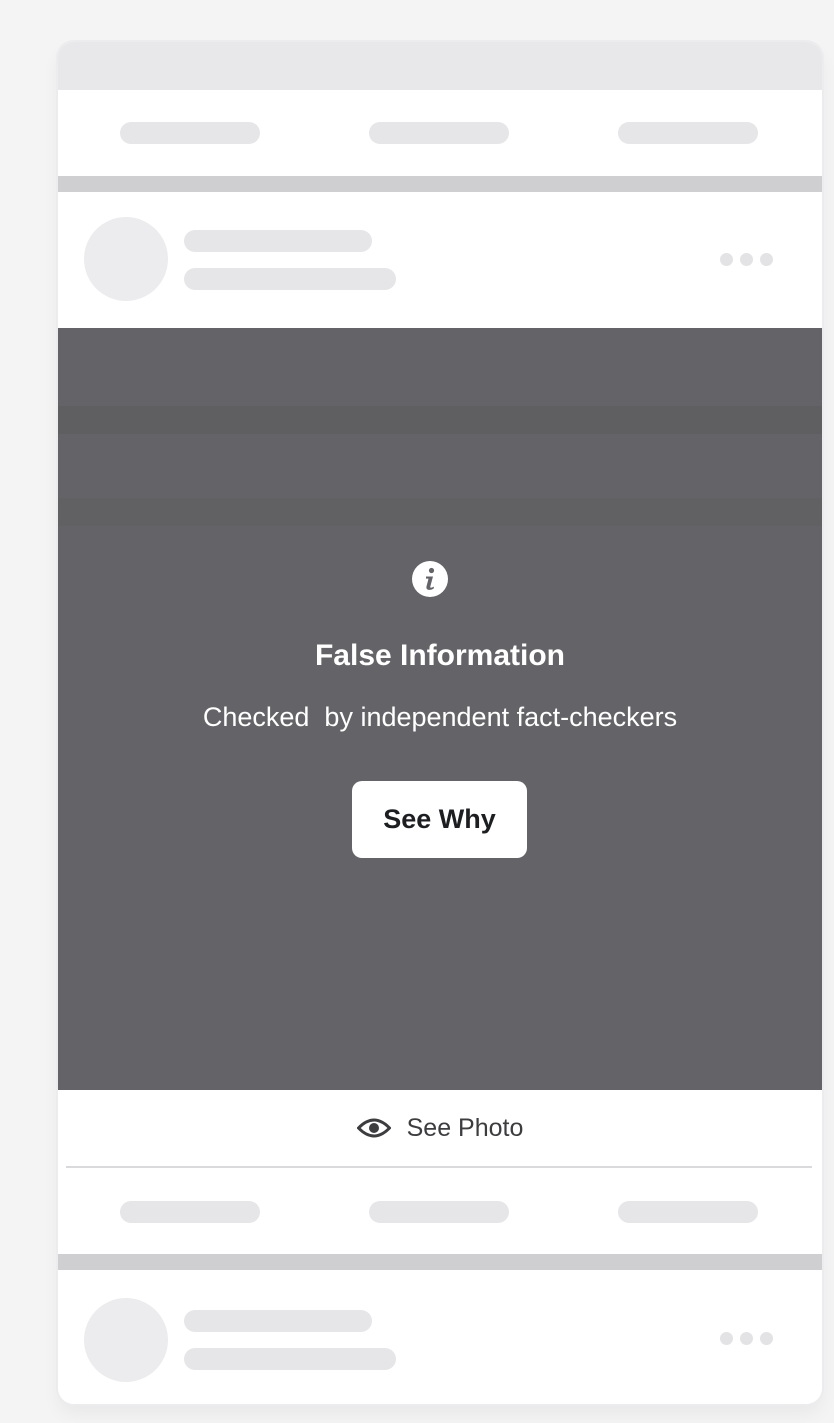 The image size is (834, 1423). Describe the element at coordinates (440, 655) in the screenshot. I see `warning-title: False Information` at that location.